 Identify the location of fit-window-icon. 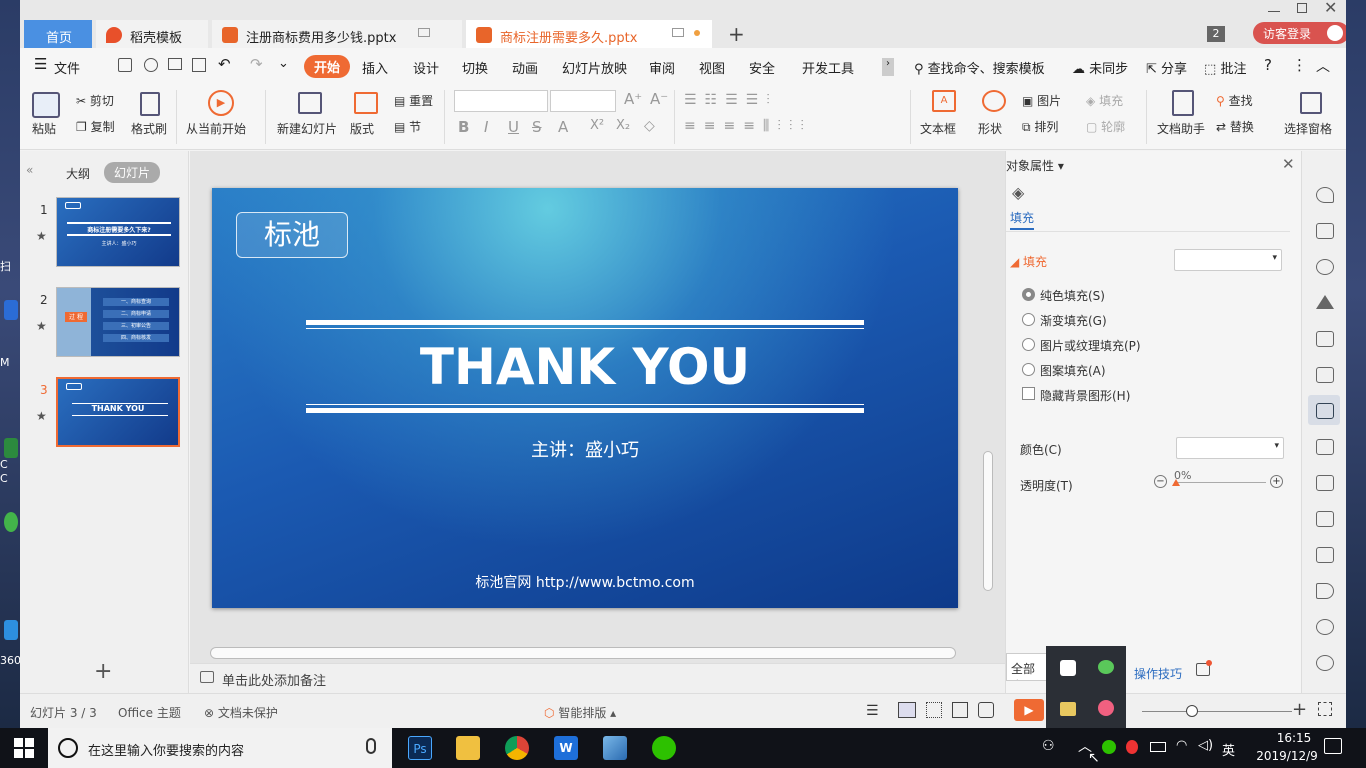
(1325, 709).